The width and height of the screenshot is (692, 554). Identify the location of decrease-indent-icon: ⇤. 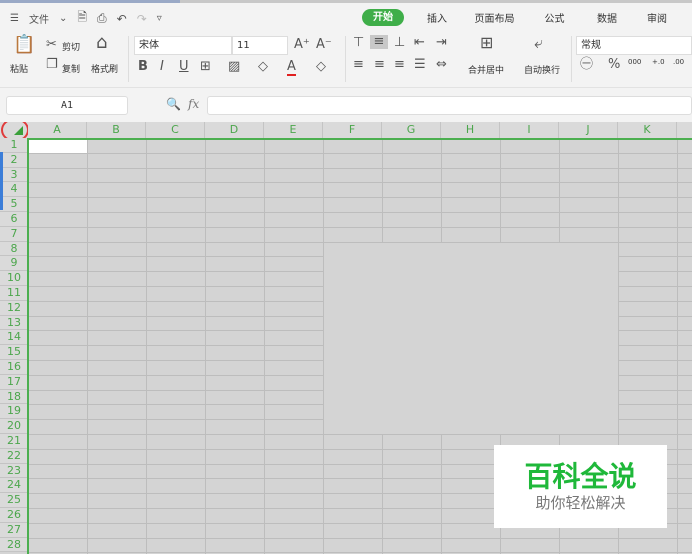
(419, 43).